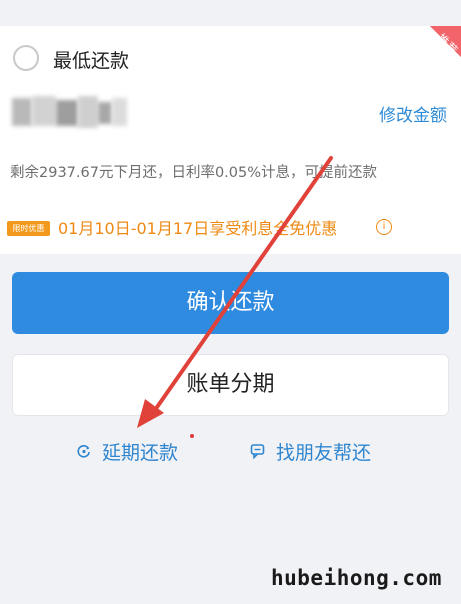  Describe the element at coordinates (140, 452) in the screenshot. I see `extend-repayment-label: 延期还款` at that location.